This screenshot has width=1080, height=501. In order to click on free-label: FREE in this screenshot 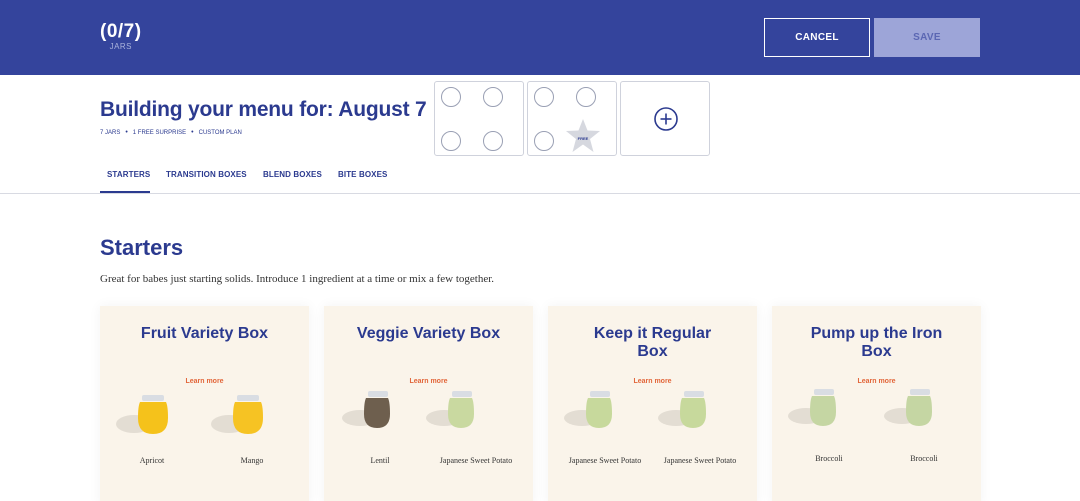, I will do `click(583, 138)`.